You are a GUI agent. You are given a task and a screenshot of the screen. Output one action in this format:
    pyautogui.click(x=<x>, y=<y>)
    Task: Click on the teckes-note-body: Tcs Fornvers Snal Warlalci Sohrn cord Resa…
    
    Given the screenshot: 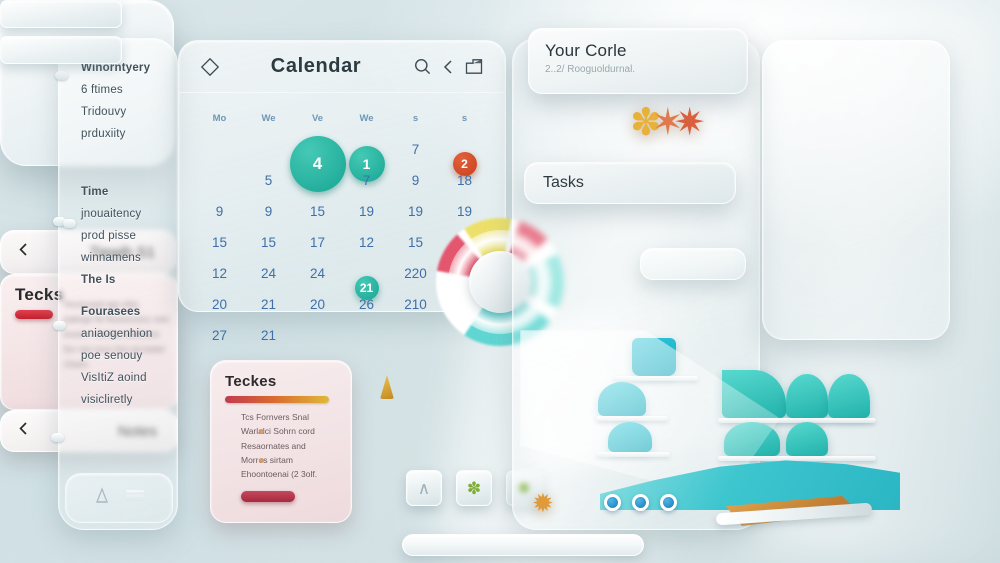 What is the action you would take?
    pyautogui.click(x=281, y=446)
    